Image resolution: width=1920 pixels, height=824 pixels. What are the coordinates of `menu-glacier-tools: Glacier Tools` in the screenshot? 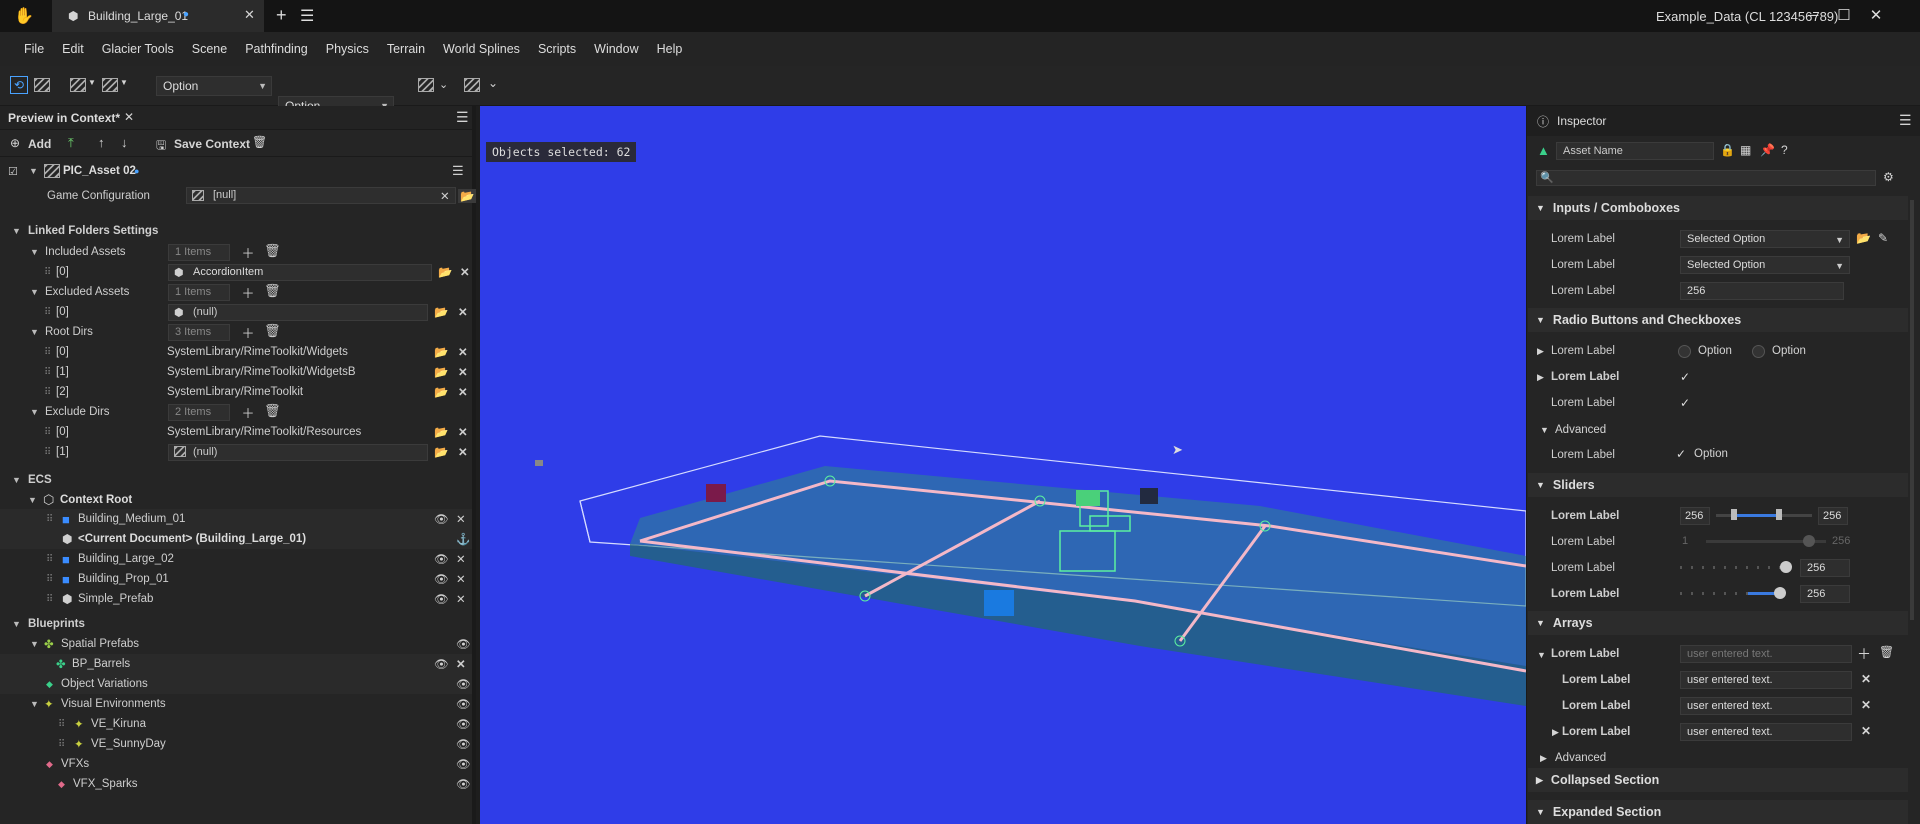 It's located at (138, 49).